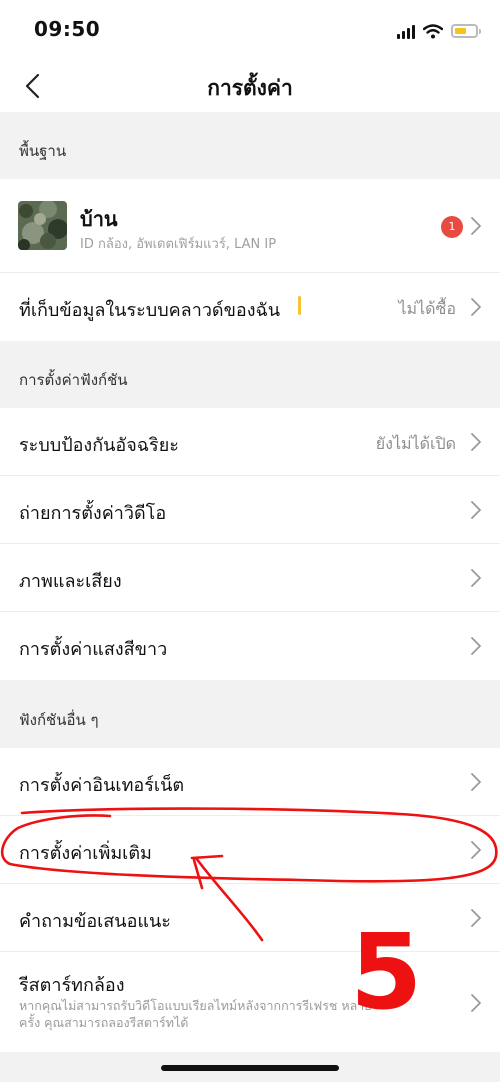 The width and height of the screenshot is (500, 1082). I want to click on device-name: บ้าน, so click(99, 219).